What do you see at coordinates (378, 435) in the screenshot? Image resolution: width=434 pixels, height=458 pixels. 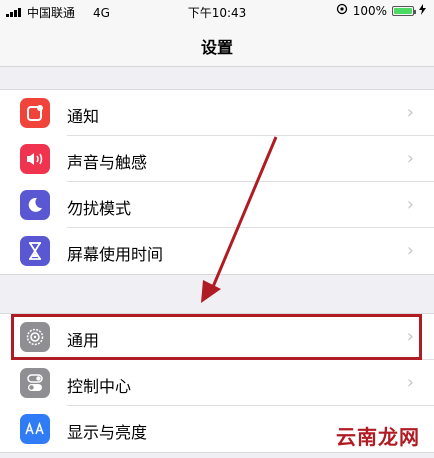 I see `watermark: 云南龙网` at bounding box center [378, 435].